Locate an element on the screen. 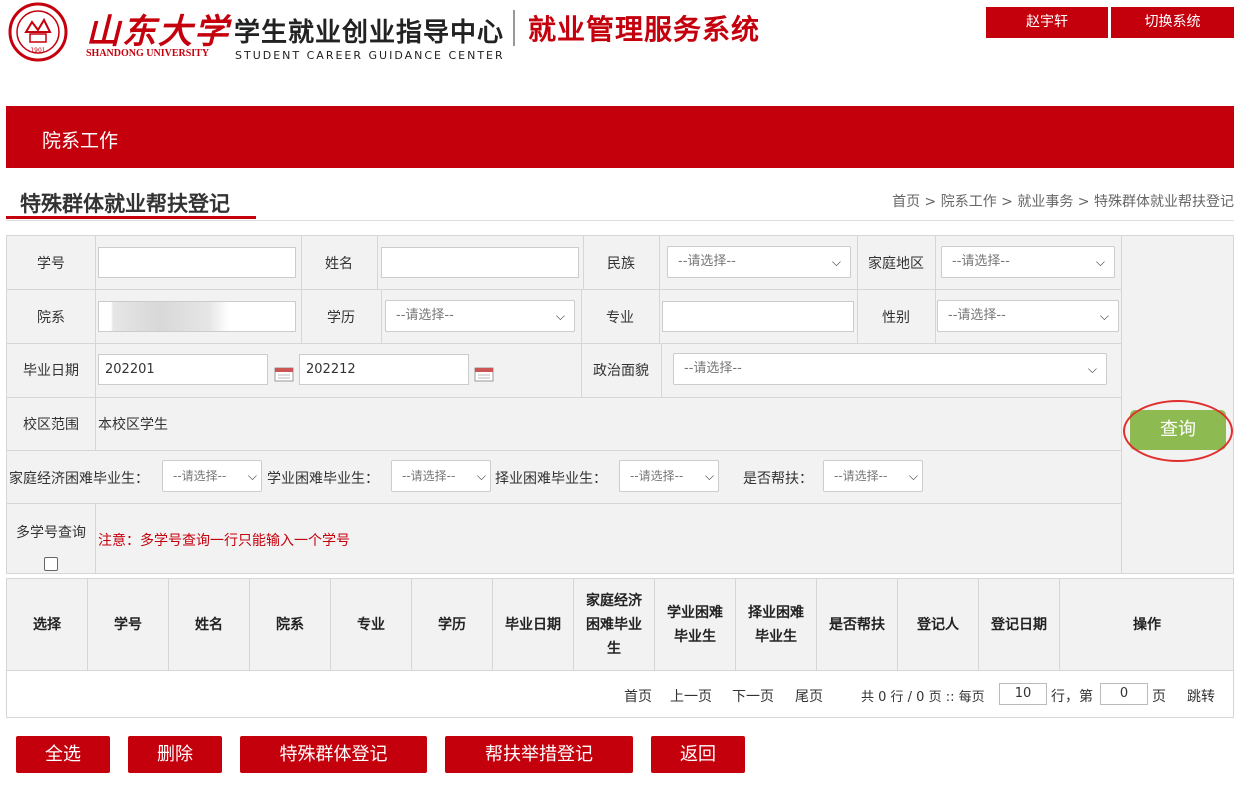 The height and width of the screenshot is (805, 1236). column-header: 姓名 is located at coordinates (209, 624).